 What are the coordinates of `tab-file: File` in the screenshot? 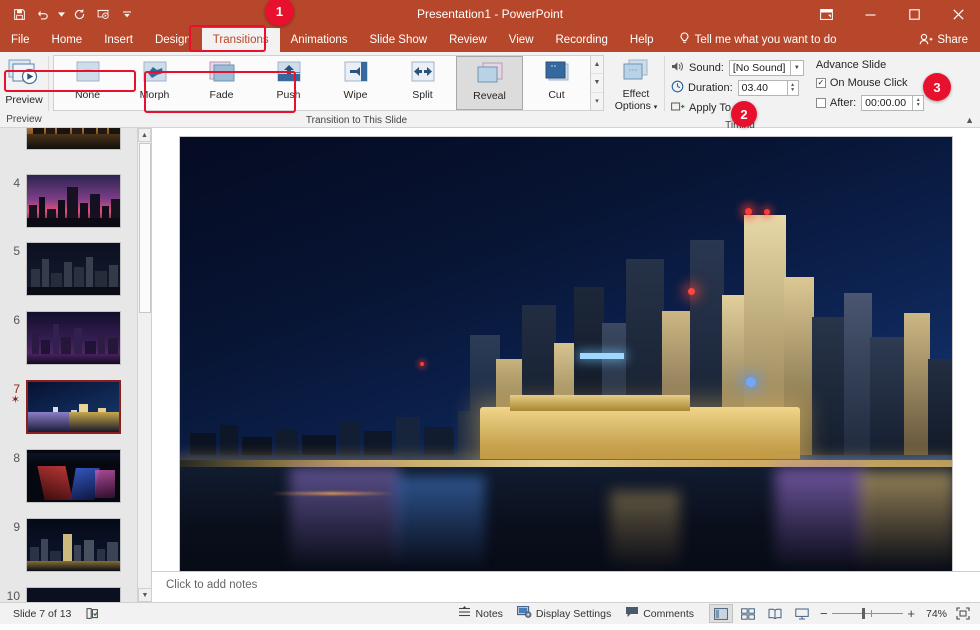 It's located at (20, 40).